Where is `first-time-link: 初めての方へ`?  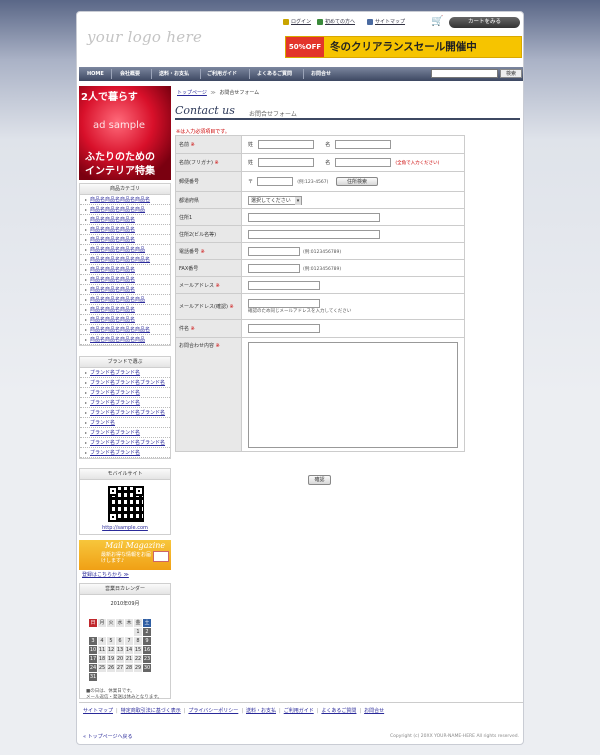
first-time-link: 初めての方へ is located at coordinates (336, 21).